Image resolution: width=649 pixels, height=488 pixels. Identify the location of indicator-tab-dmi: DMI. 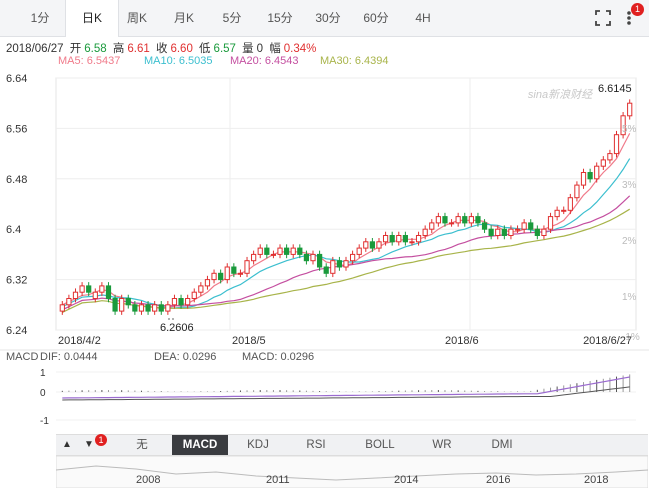
(502, 445).